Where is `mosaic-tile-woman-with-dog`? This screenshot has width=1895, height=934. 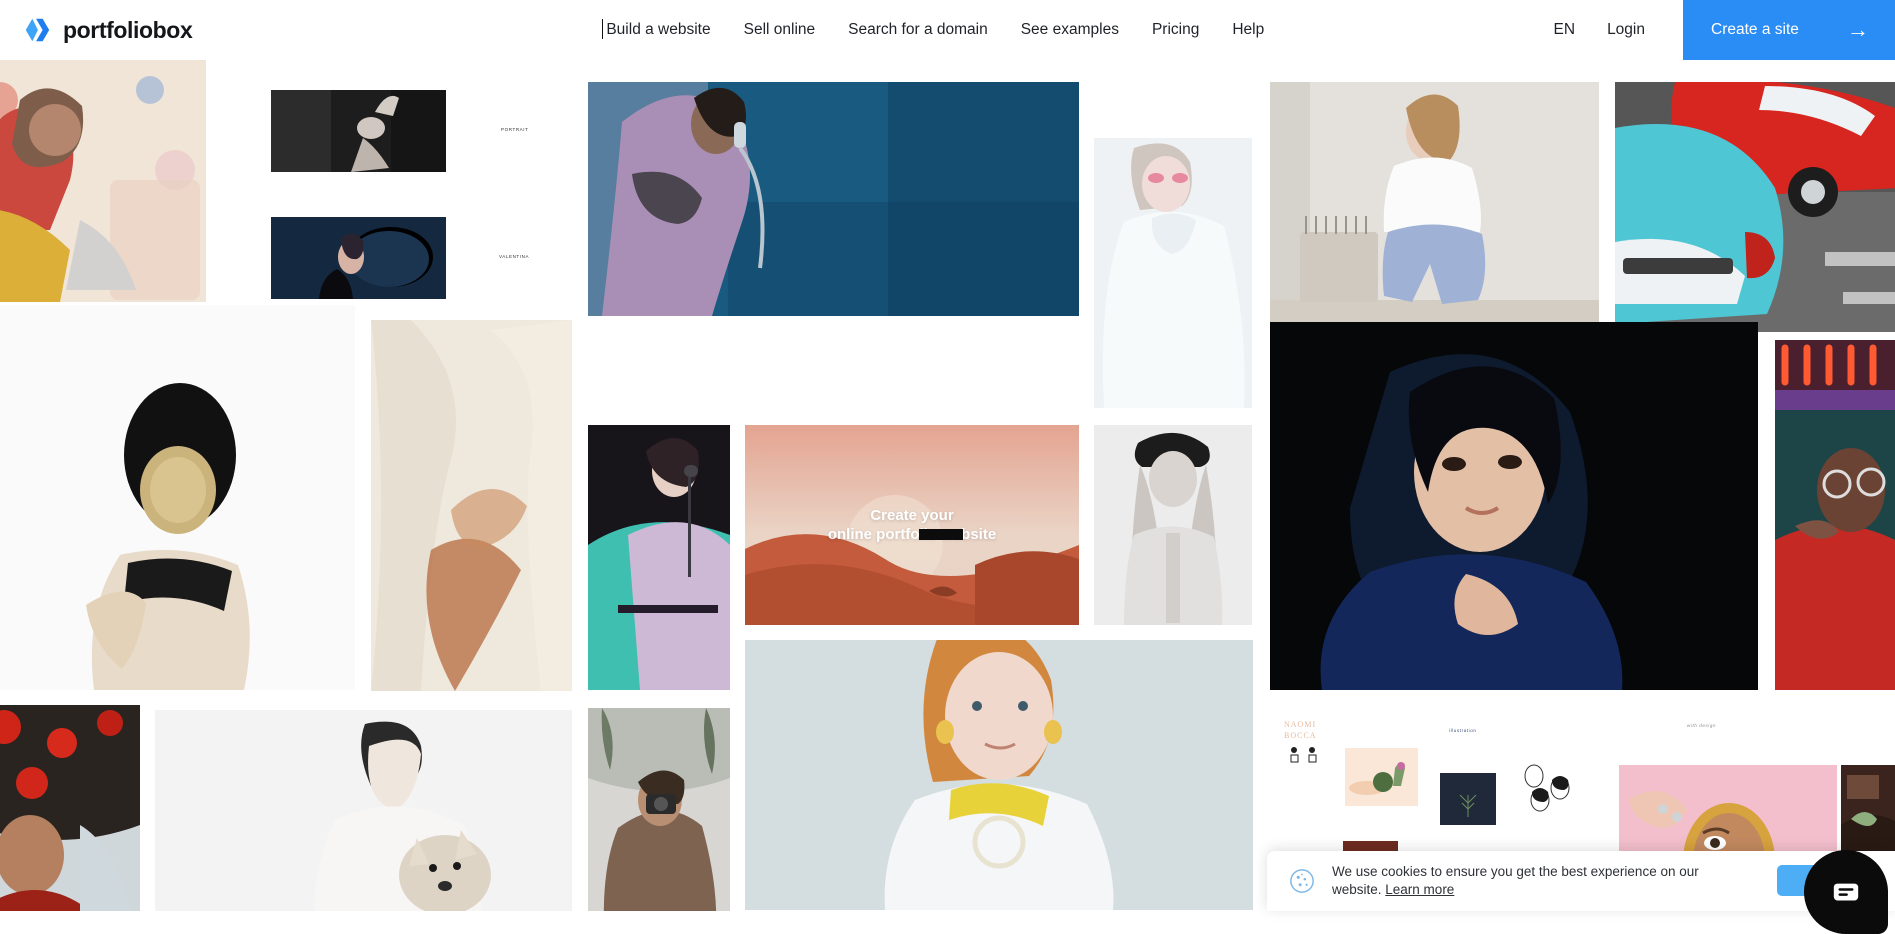
mosaic-tile-woman-with-dog is located at coordinates (363, 810).